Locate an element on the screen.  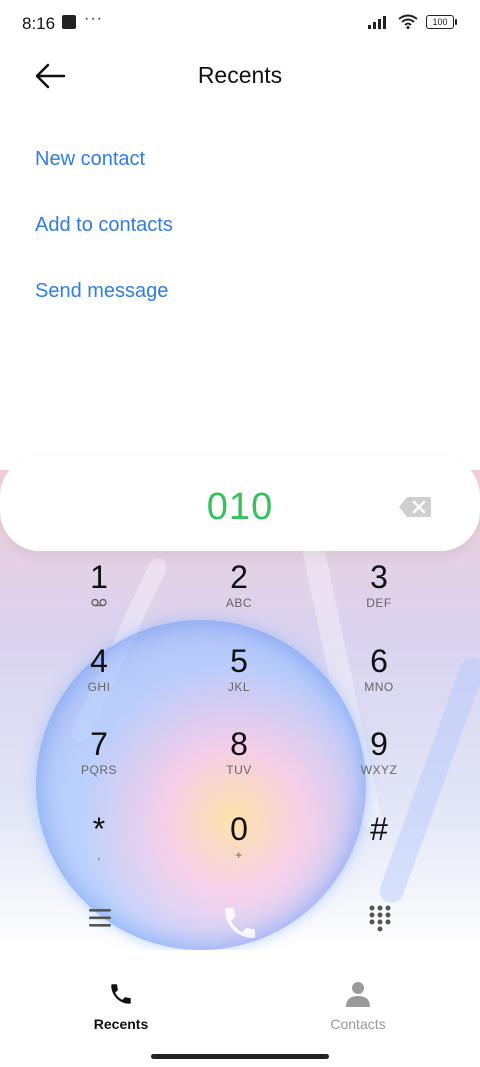
key-hash: # is located at coordinates (379, 830).